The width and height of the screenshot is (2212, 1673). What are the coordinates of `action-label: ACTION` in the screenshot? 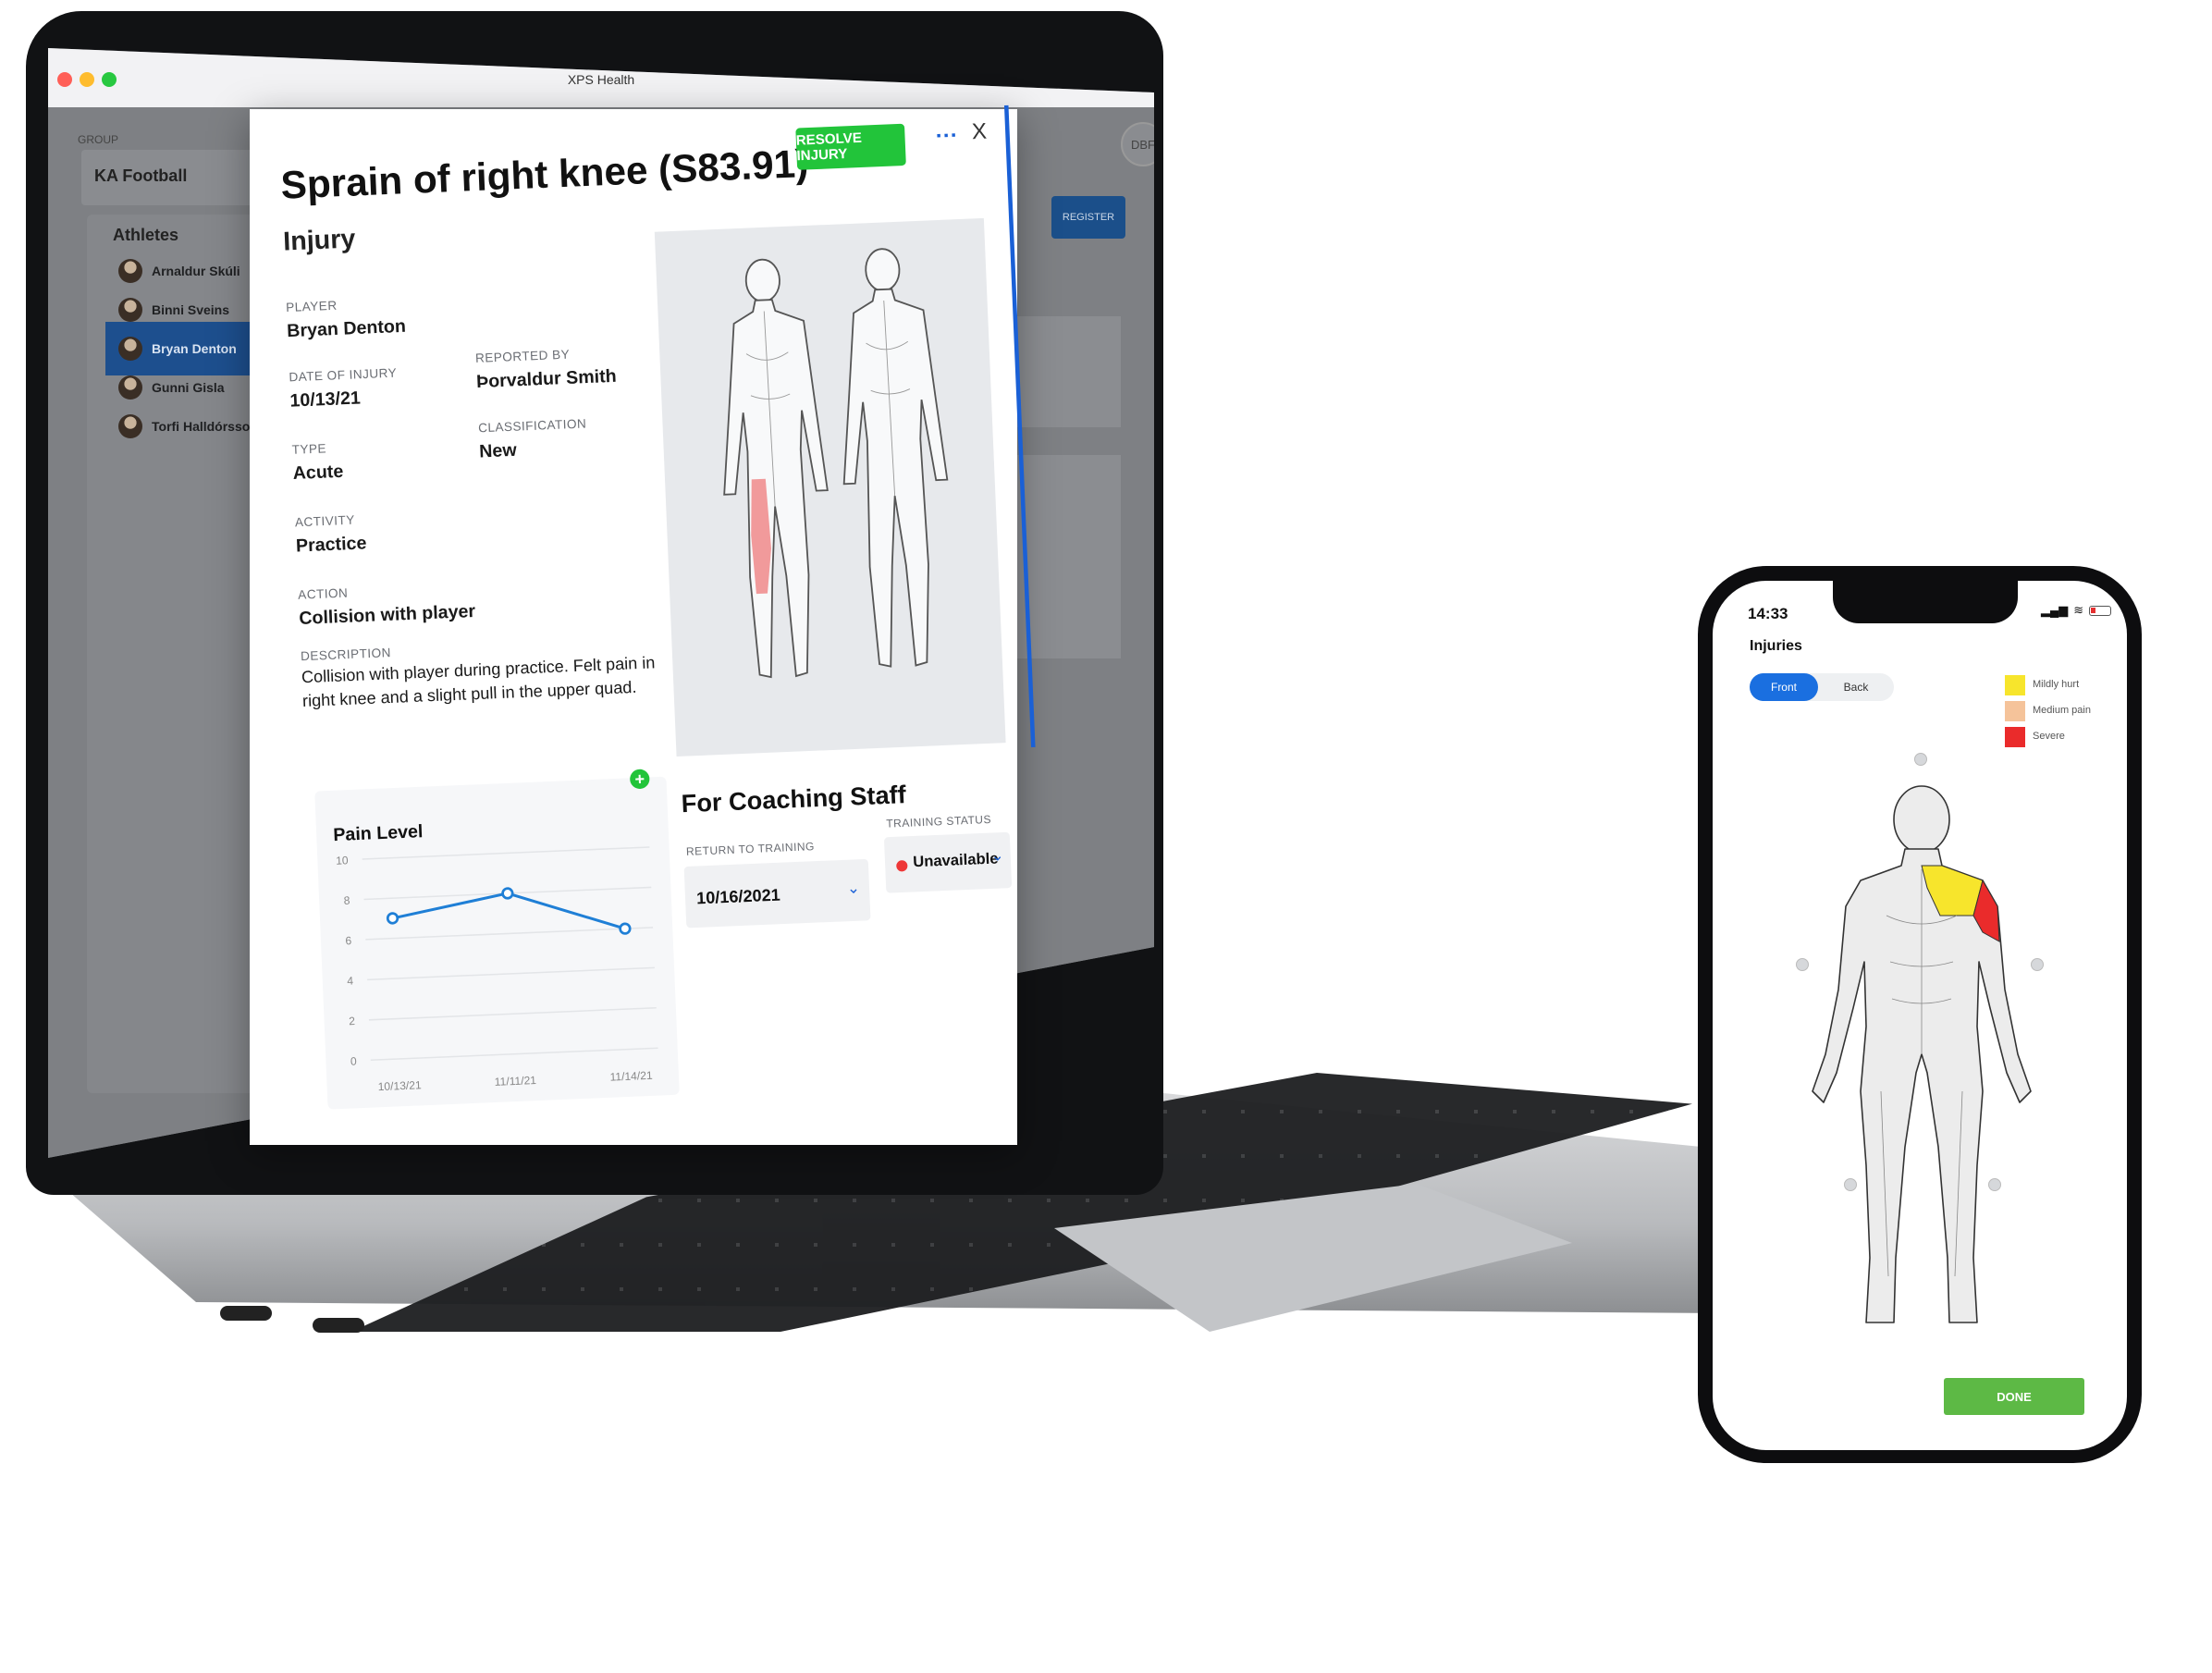 It's located at (323, 593).